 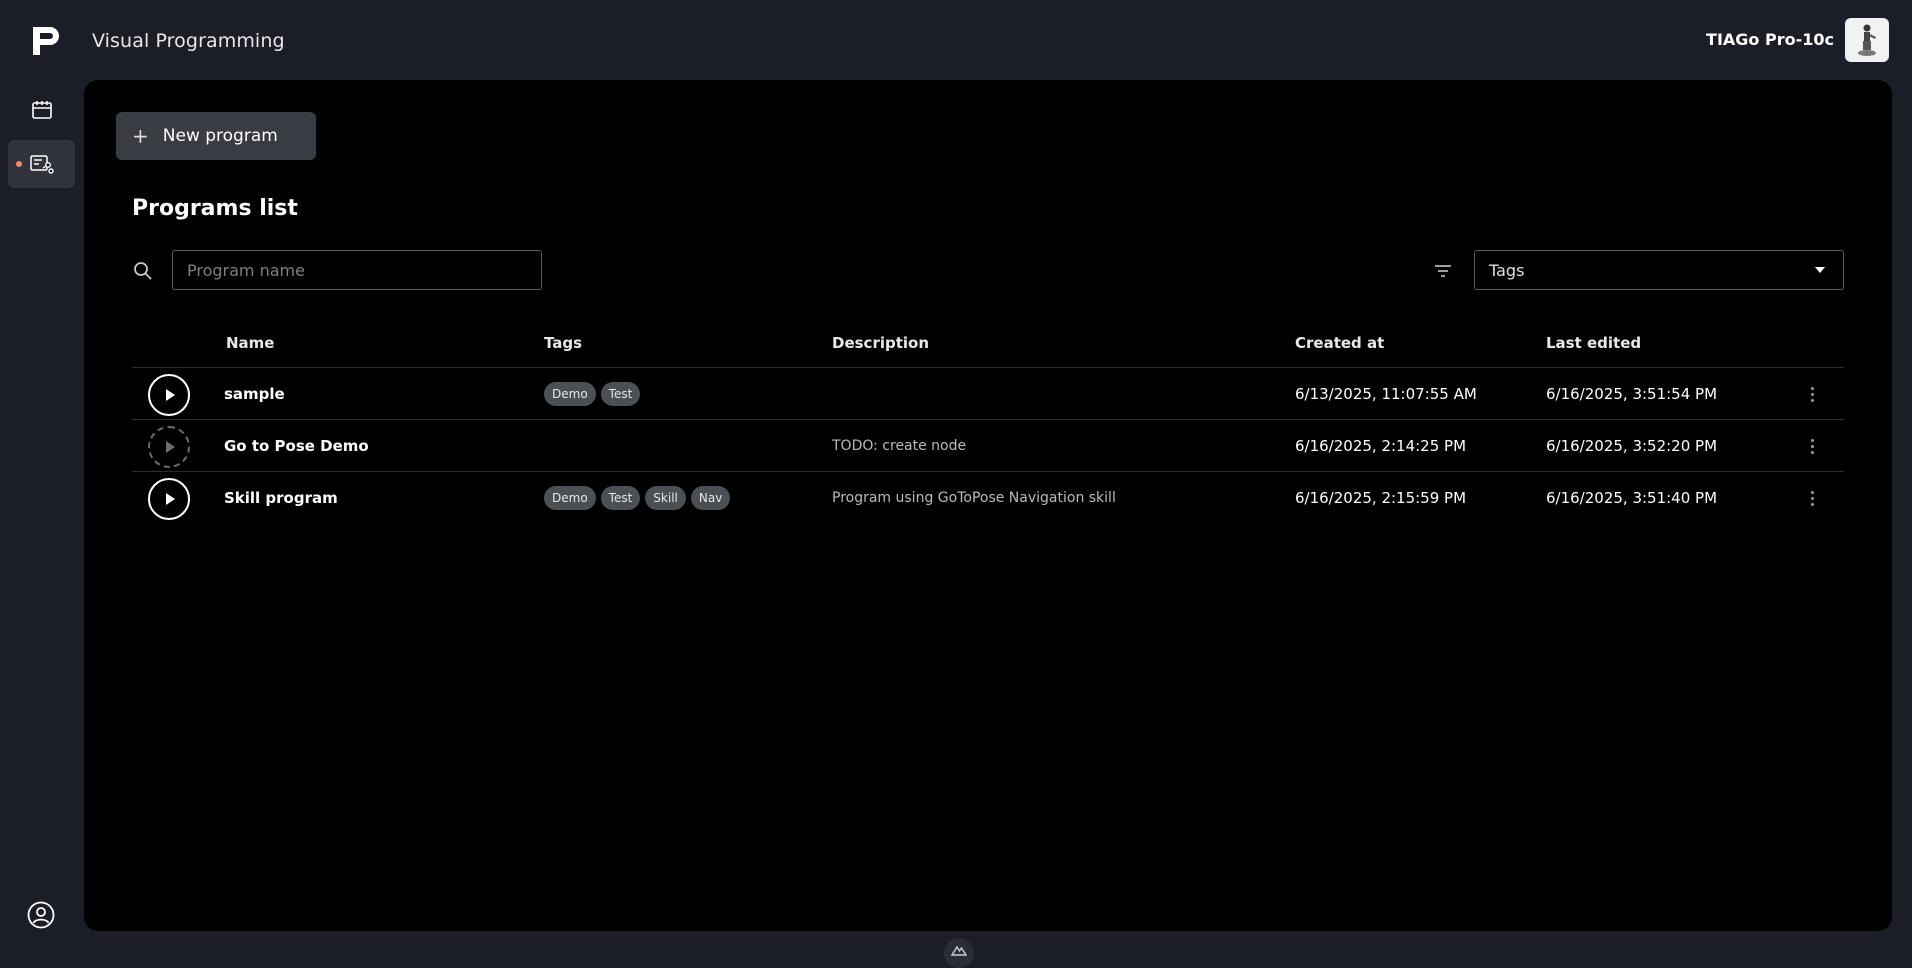 I want to click on tag-badge: Skill, so click(x=665, y=498).